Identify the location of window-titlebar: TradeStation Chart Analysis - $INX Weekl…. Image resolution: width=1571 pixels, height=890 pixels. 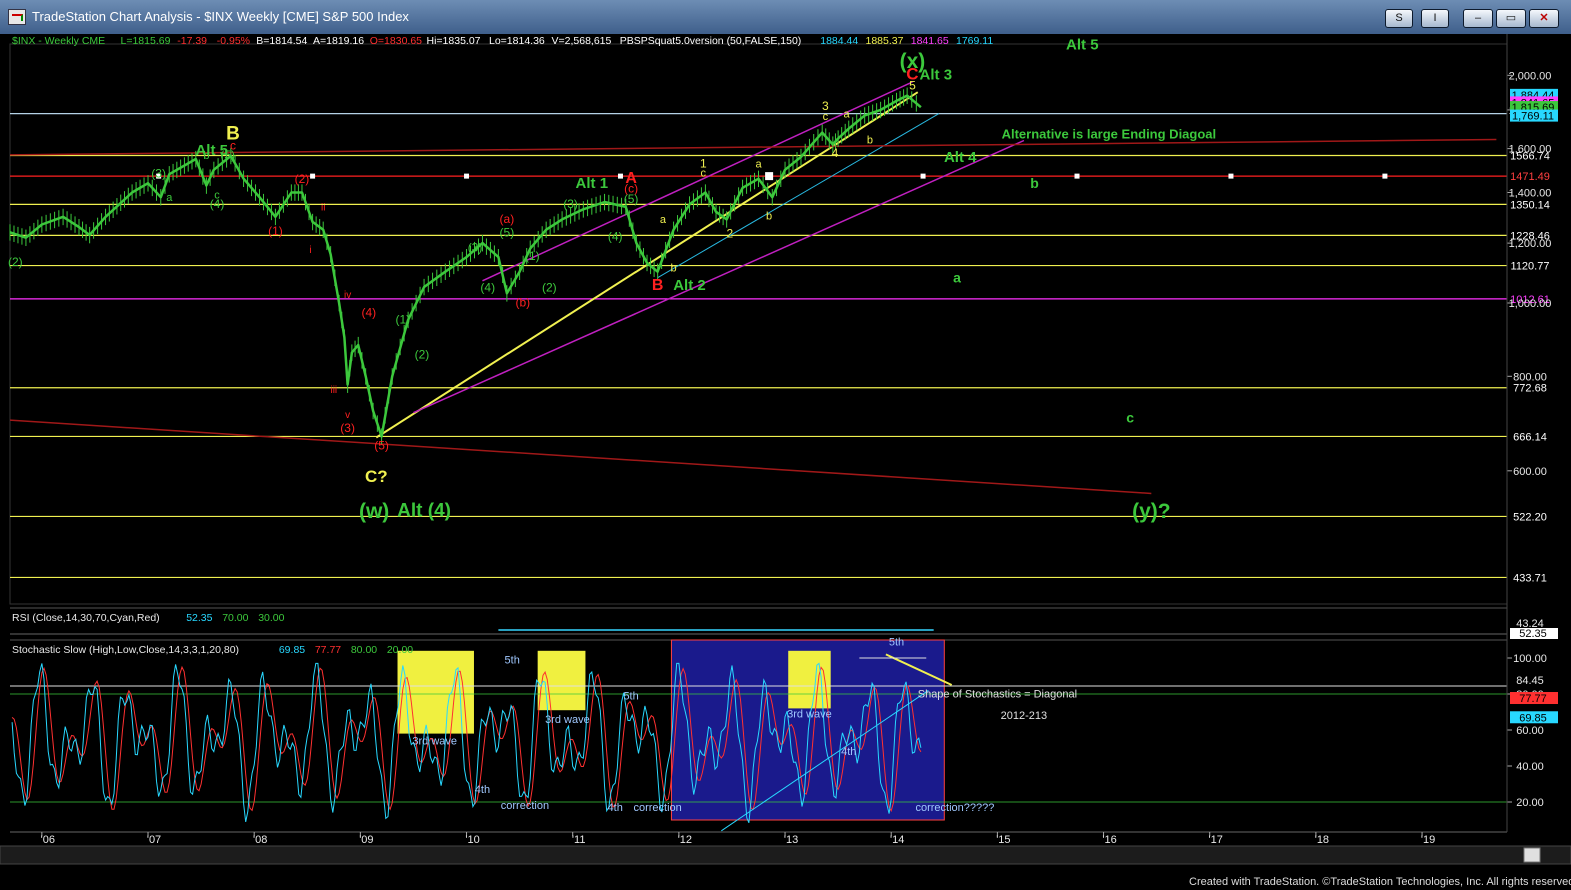
(785, 17).